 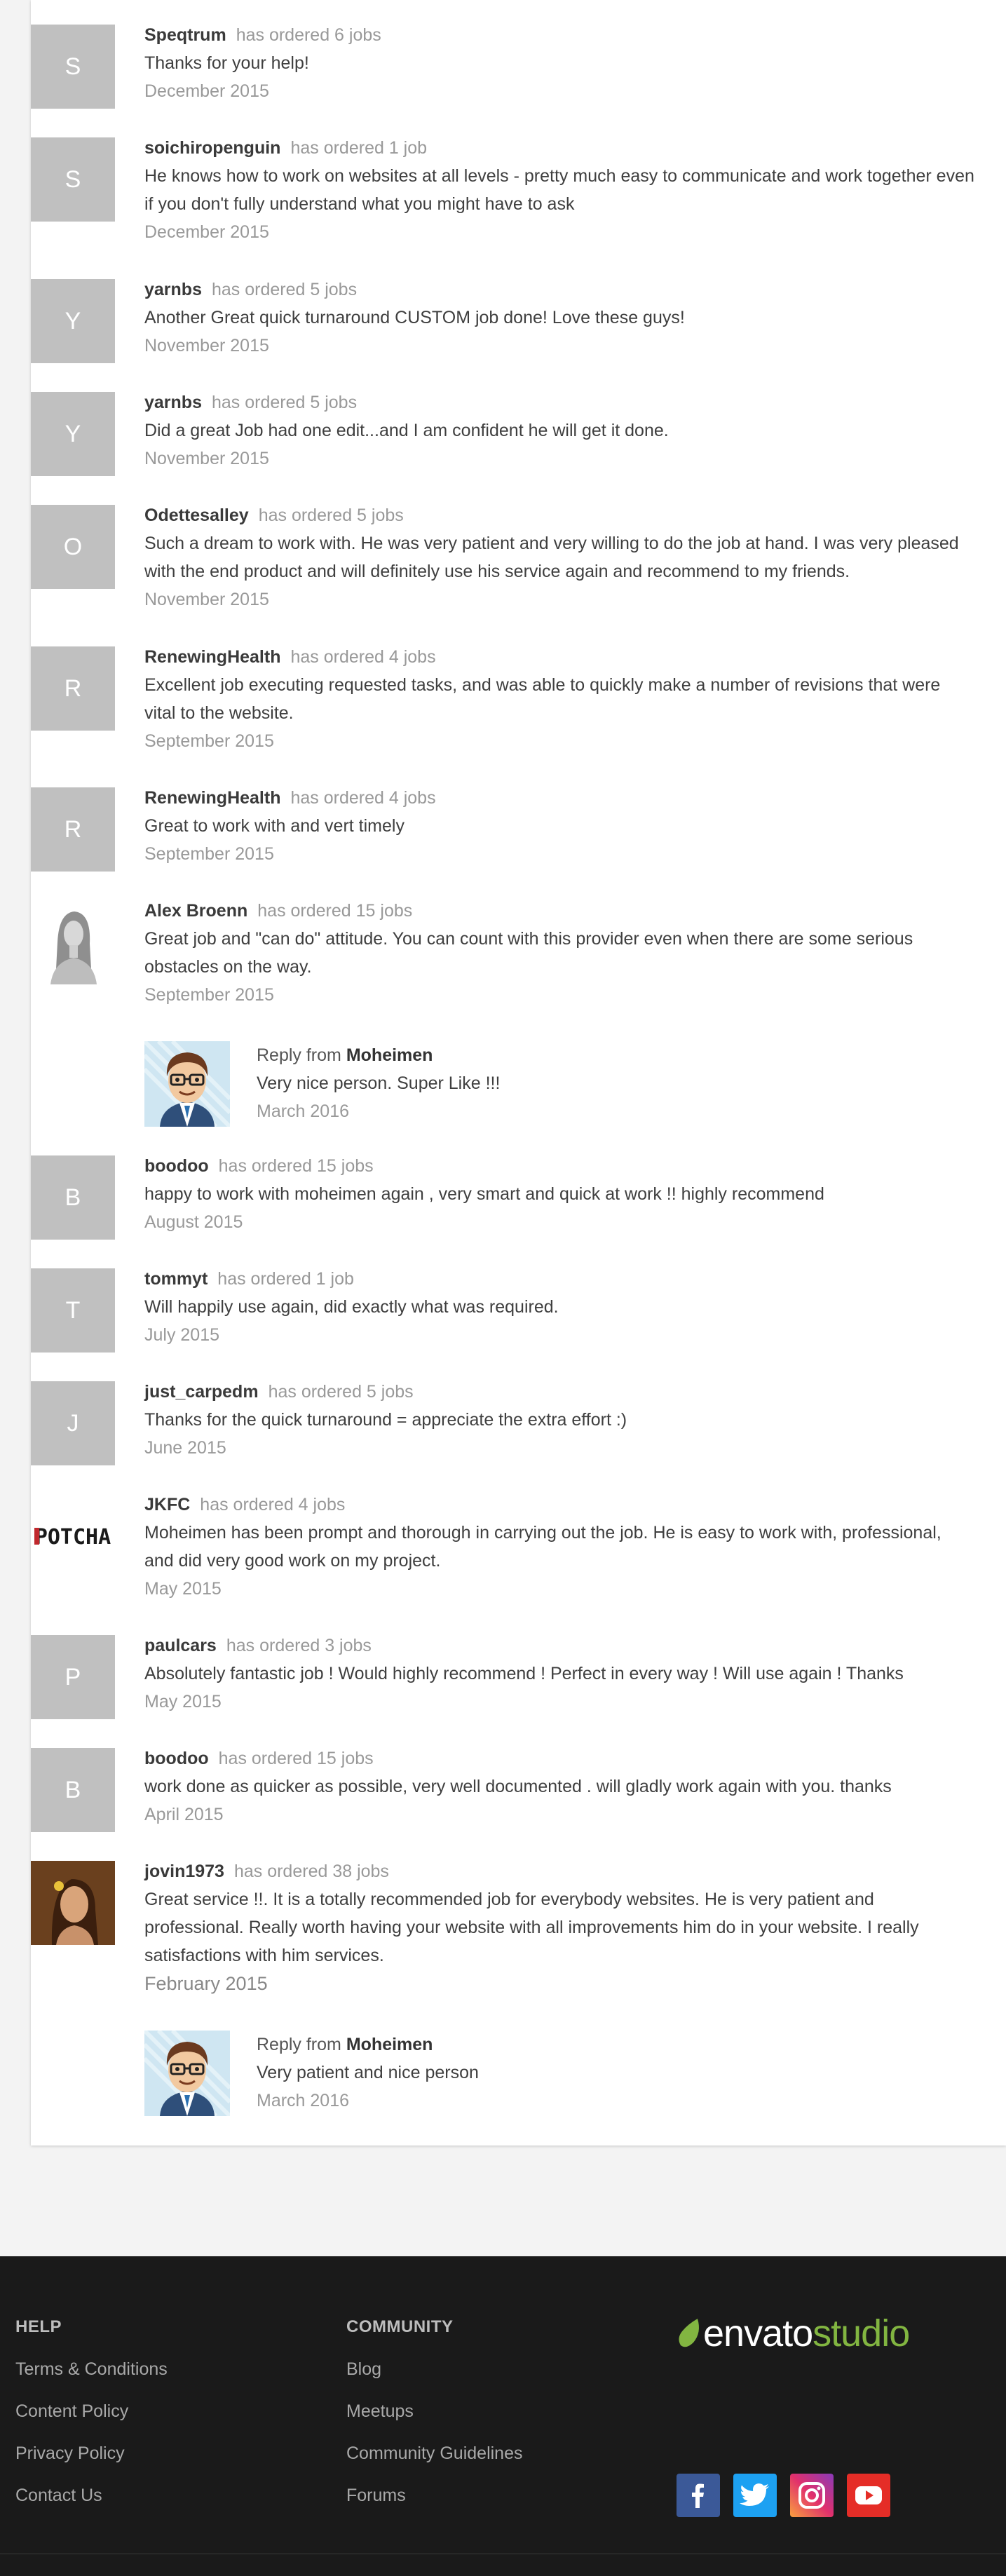 What do you see at coordinates (226, 63) in the screenshot?
I see `review-text: Thanks for your help!` at bounding box center [226, 63].